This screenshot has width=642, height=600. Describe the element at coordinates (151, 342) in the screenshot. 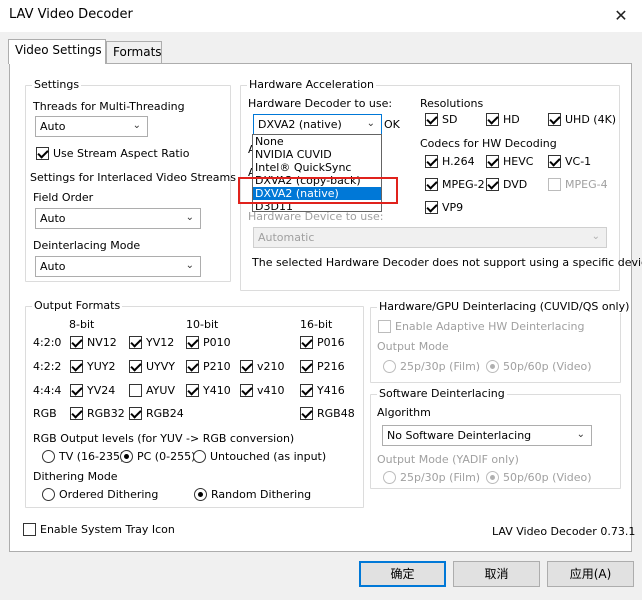

I see `fmt-yv12-checkbox: YV12` at that location.